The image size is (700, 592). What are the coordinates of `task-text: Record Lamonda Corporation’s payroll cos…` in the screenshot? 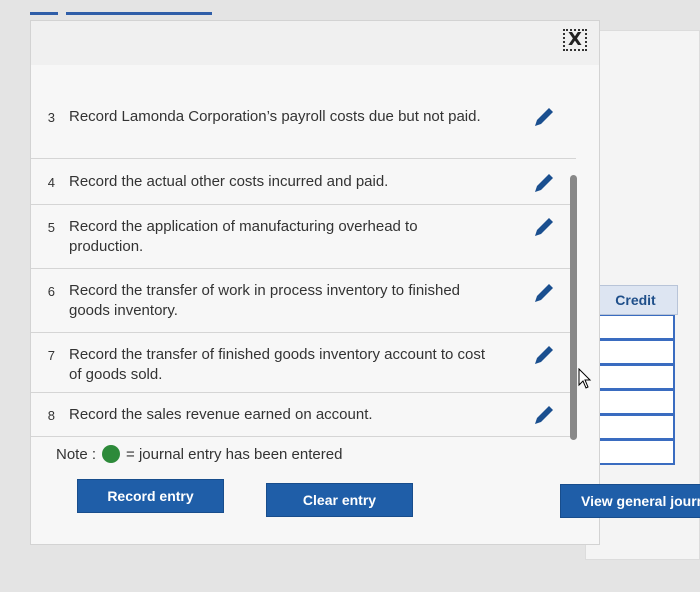 It's located at (275, 116).